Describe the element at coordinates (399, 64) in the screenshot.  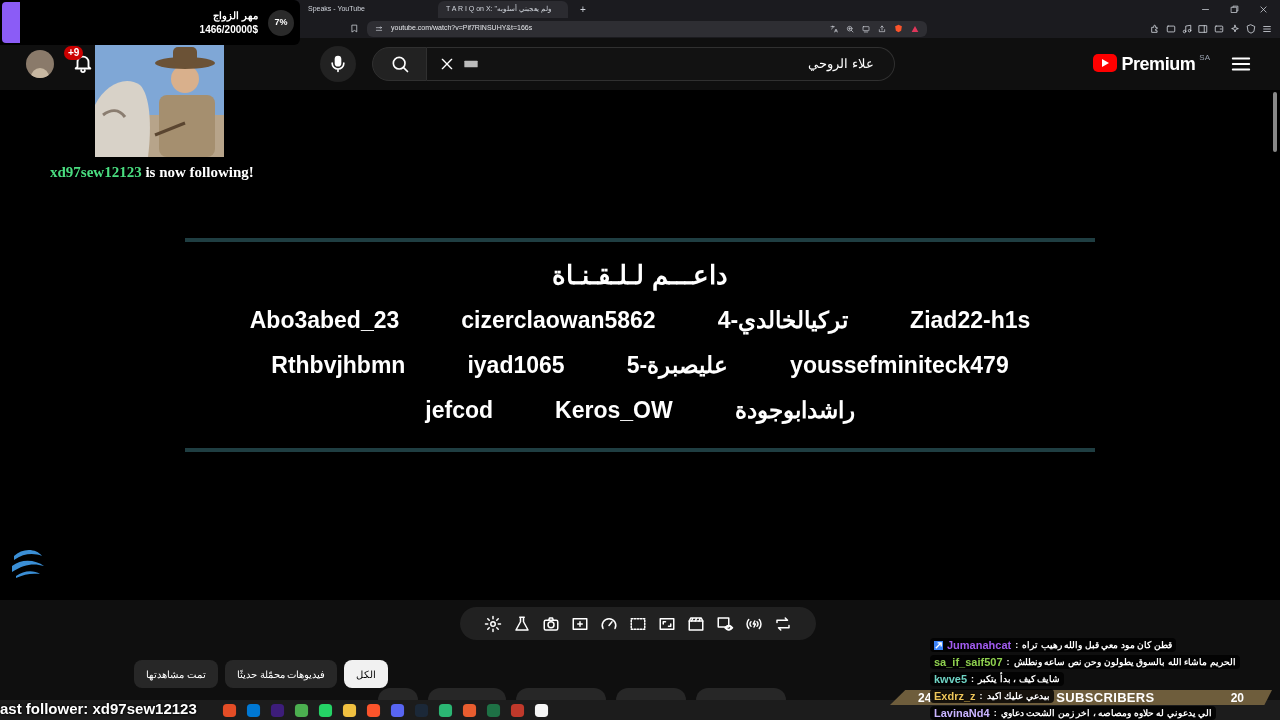
I see `search-button` at that location.